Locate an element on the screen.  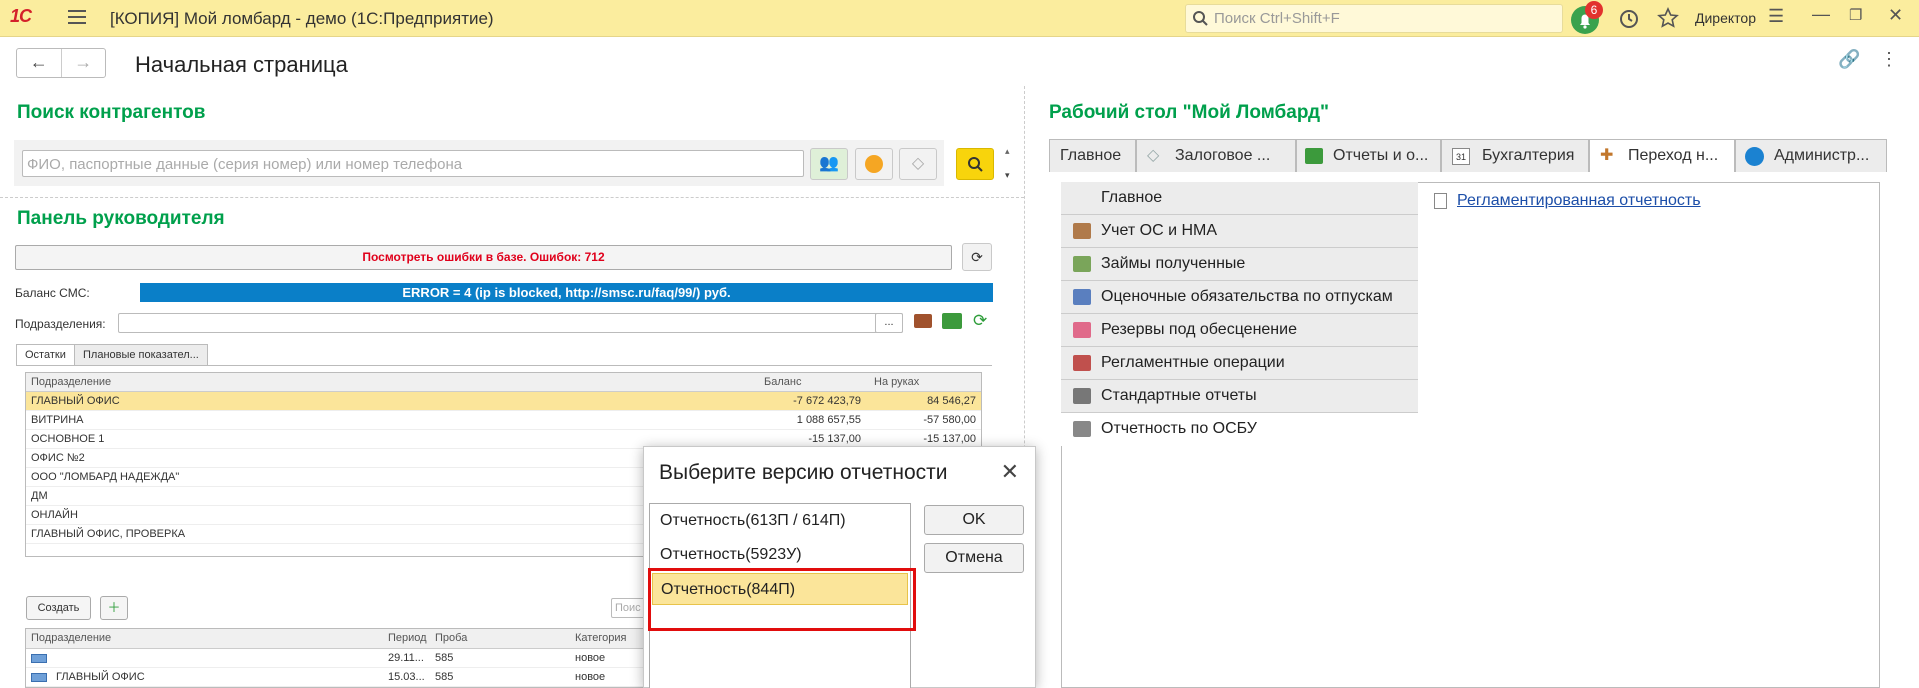
more-icon: ⋮ is located at coordinates (1889, 59).